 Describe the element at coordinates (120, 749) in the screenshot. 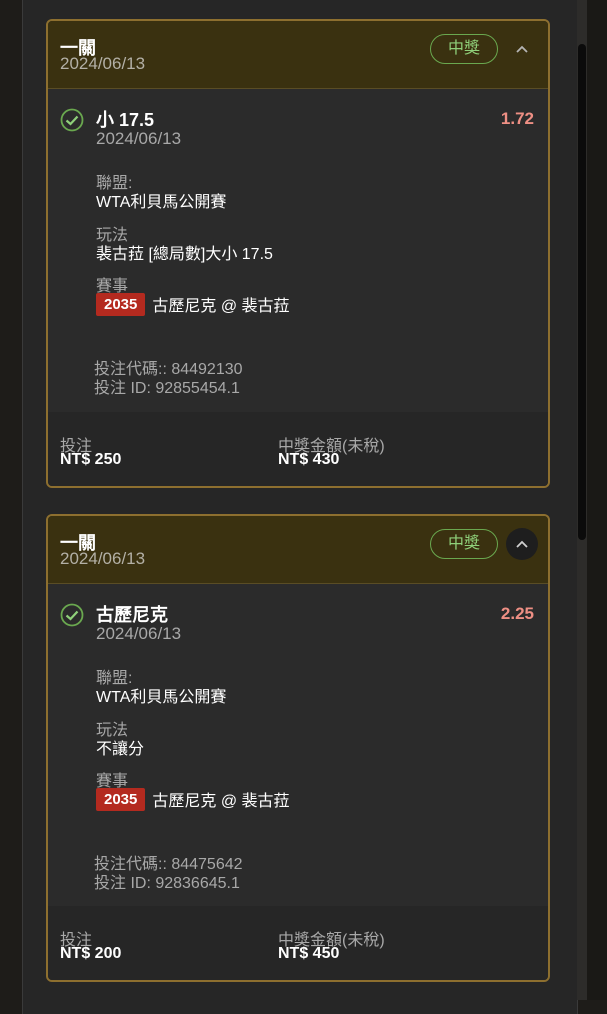

I see `market-value: 不讓分` at that location.